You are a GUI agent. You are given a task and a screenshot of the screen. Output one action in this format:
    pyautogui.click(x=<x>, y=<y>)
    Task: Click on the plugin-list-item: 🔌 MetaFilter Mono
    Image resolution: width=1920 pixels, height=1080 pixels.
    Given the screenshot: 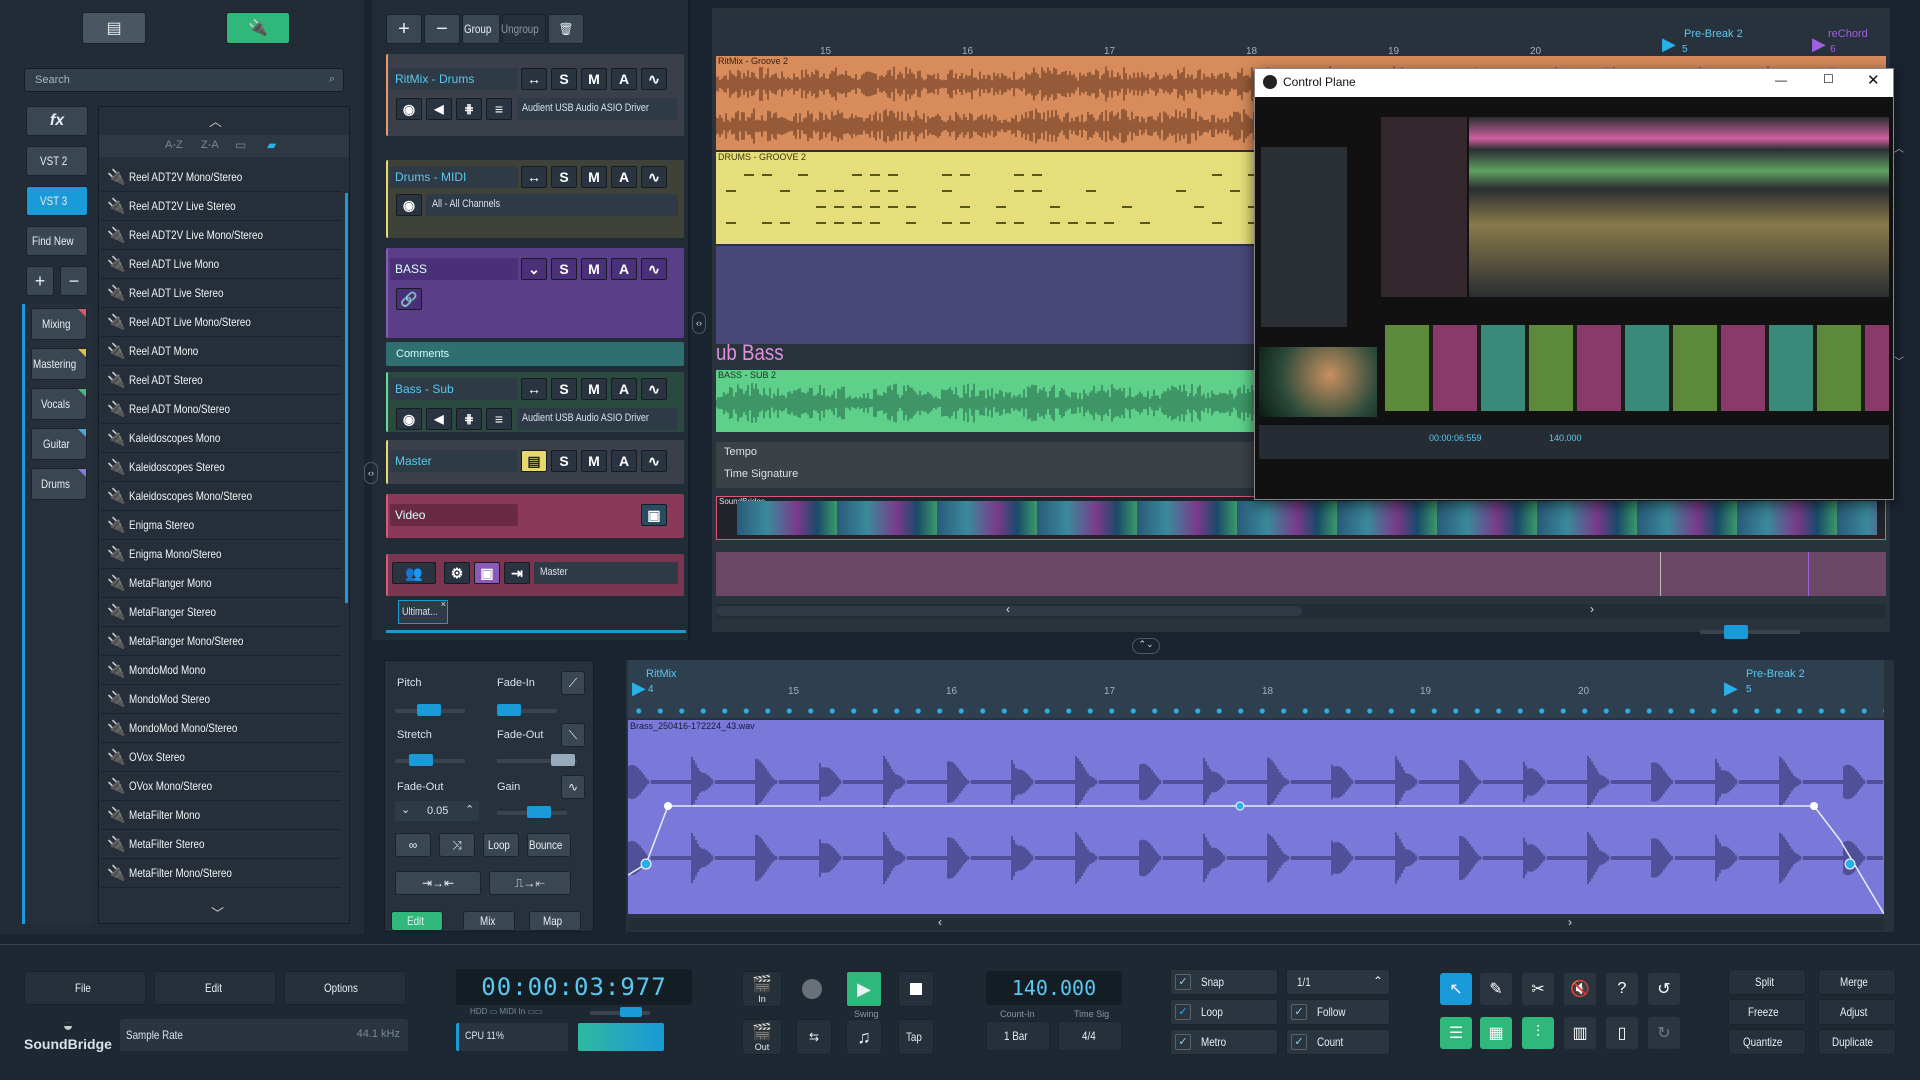 What is the action you would take?
    pyautogui.click(x=221, y=815)
    